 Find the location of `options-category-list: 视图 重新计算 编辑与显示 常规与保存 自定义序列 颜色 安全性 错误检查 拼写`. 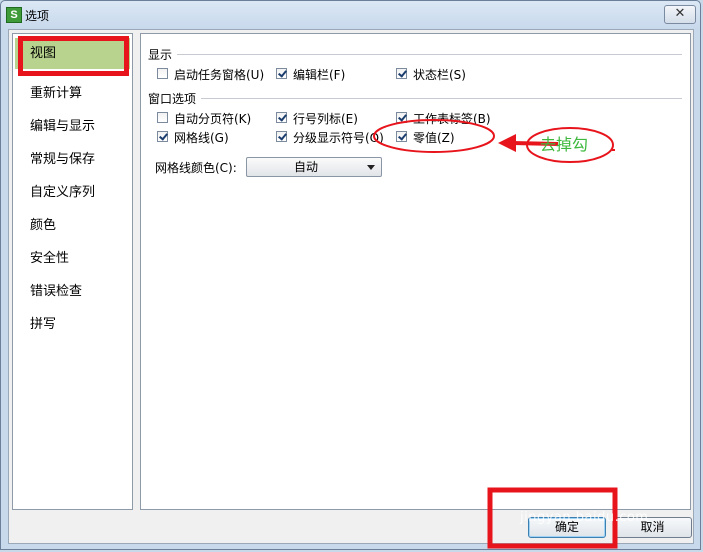

options-category-list: 视图 重新计算 编辑与显示 常规与保存 自定义序列 颜色 安全性 错误检查 拼写 is located at coordinates (72, 271).